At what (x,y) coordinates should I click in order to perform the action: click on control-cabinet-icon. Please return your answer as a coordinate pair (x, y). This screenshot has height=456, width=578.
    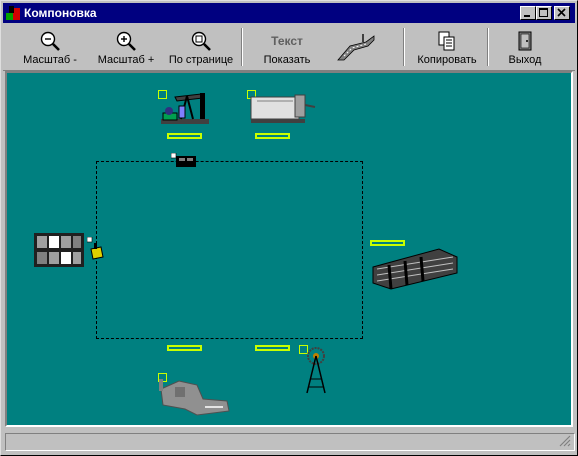
    Looking at the image, I should click on (59, 250).